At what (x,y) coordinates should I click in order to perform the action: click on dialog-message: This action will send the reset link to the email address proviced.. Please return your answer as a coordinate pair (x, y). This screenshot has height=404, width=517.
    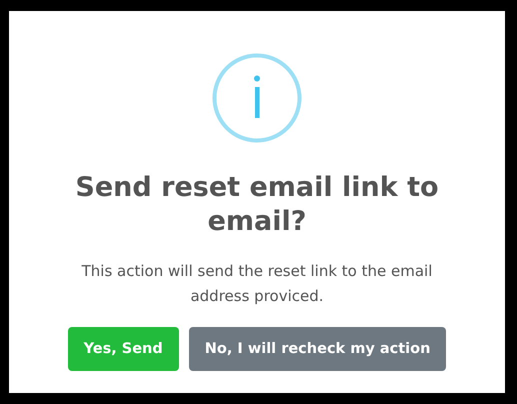
    Looking at the image, I should click on (257, 284).